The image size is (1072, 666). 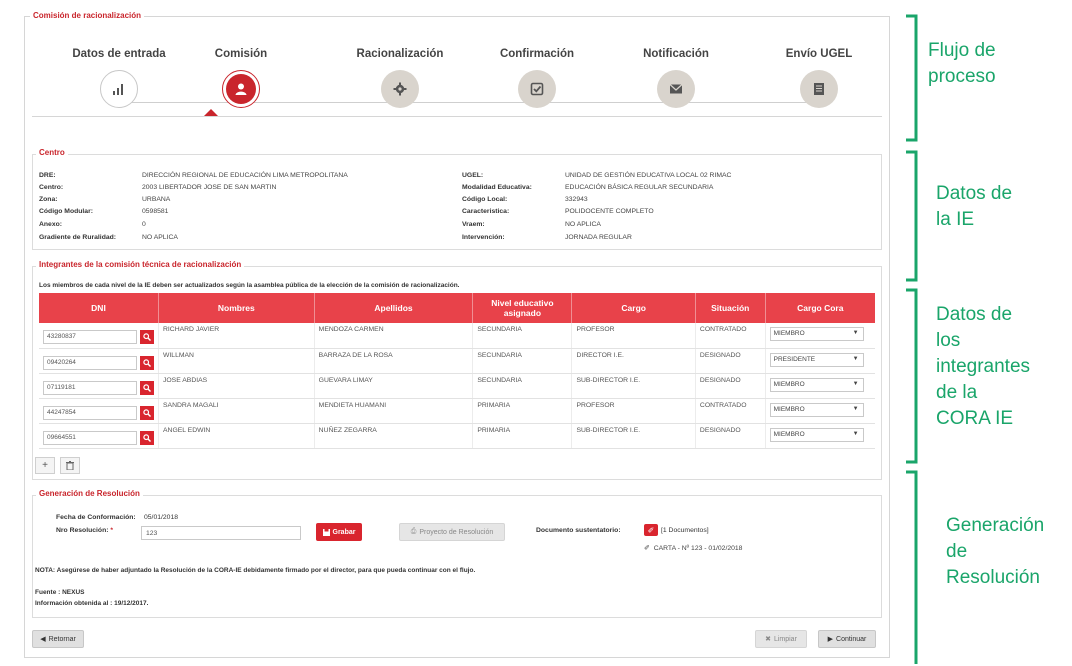 What do you see at coordinates (609, 211) in the screenshot?
I see `caracteristica-value: POLIDOCENTE COMPLETO` at bounding box center [609, 211].